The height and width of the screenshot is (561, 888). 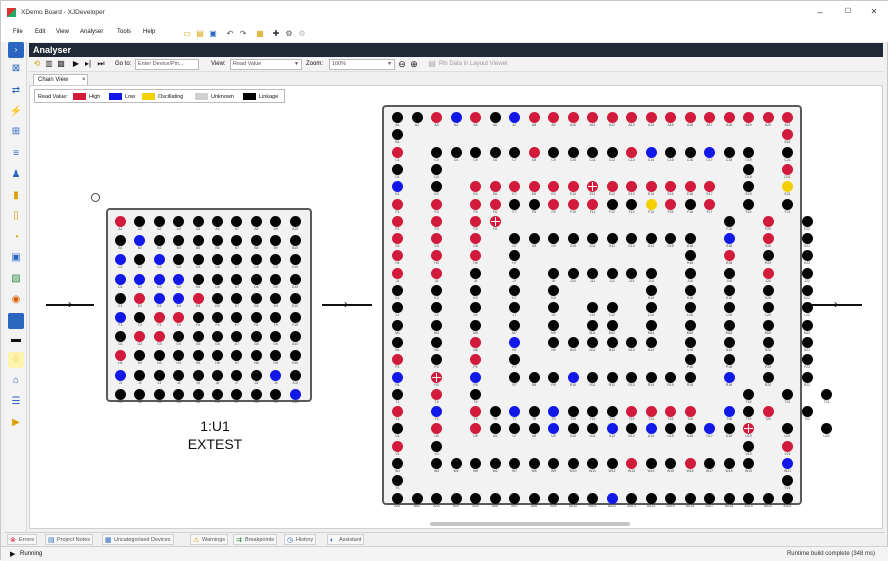 I want to click on menu-tools: Tools, so click(x=124, y=32).